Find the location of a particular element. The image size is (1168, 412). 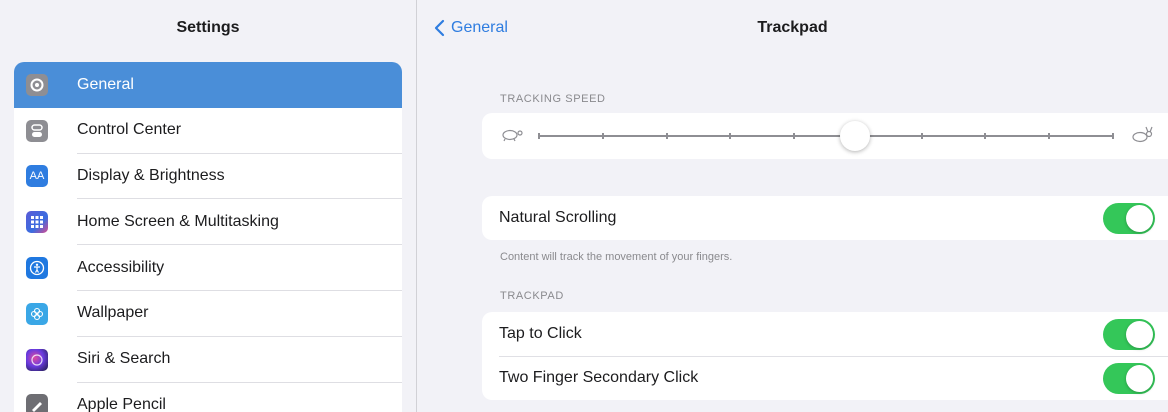

sidebar-item-label: Accessibility is located at coordinates (239, 268).